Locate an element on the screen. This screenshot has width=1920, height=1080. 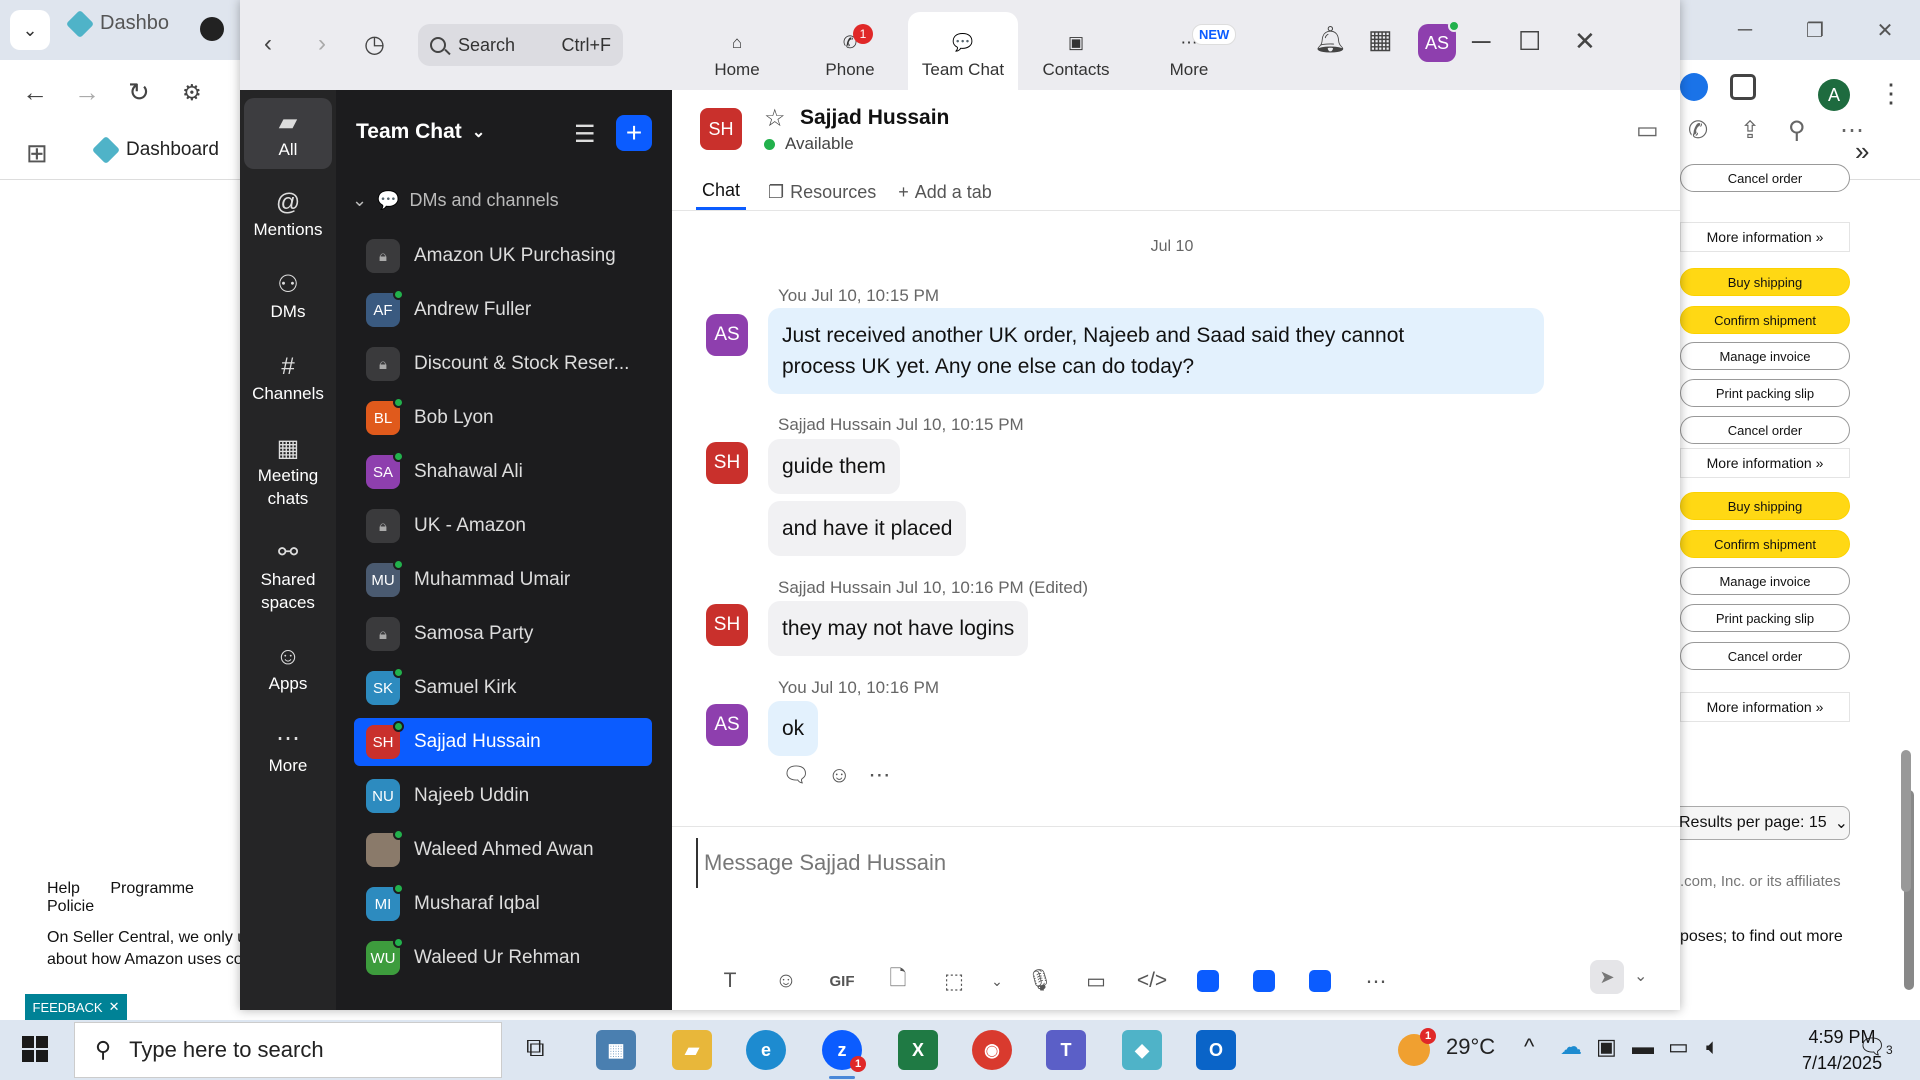
excel-icon: X is located at coordinates (918, 1050).